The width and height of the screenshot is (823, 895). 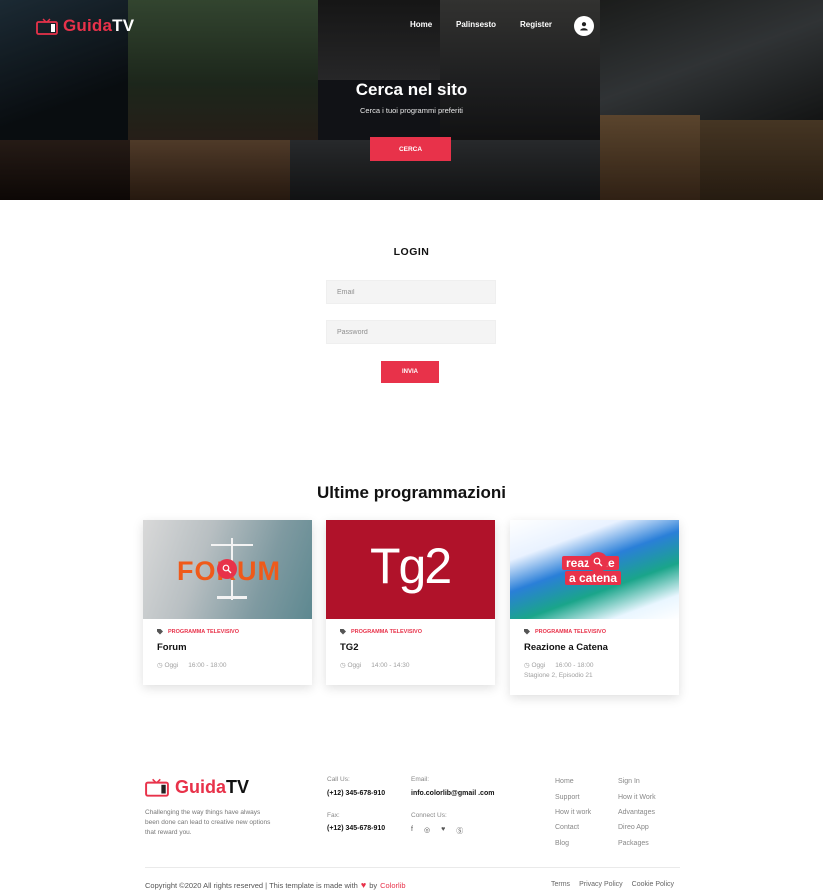 What do you see at coordinates (633, 843) in the screenshot?
I see `footer-link-packages: Packages` at bounding box center [633, 843].